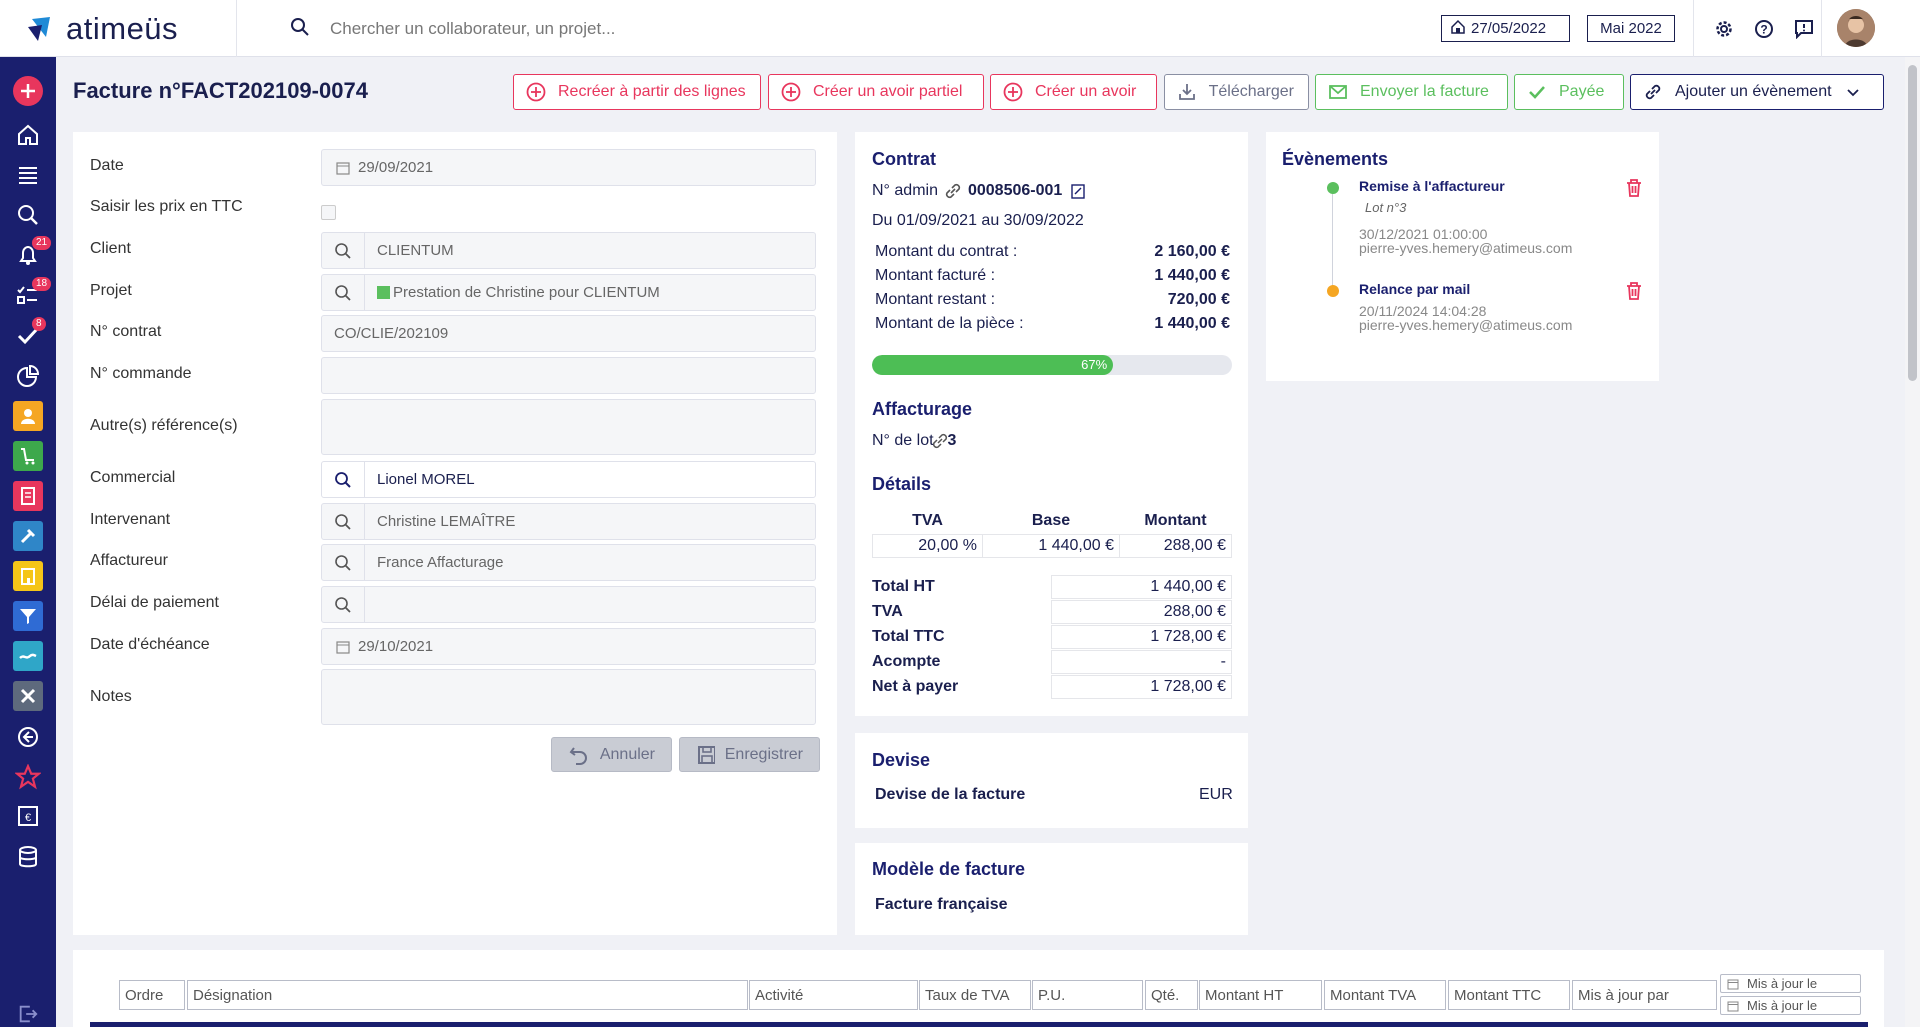 Image resolution: width=1920 pixels, height=1027 pixels. I want to click on column-header: Mis à jour par, so click(1644, 995).